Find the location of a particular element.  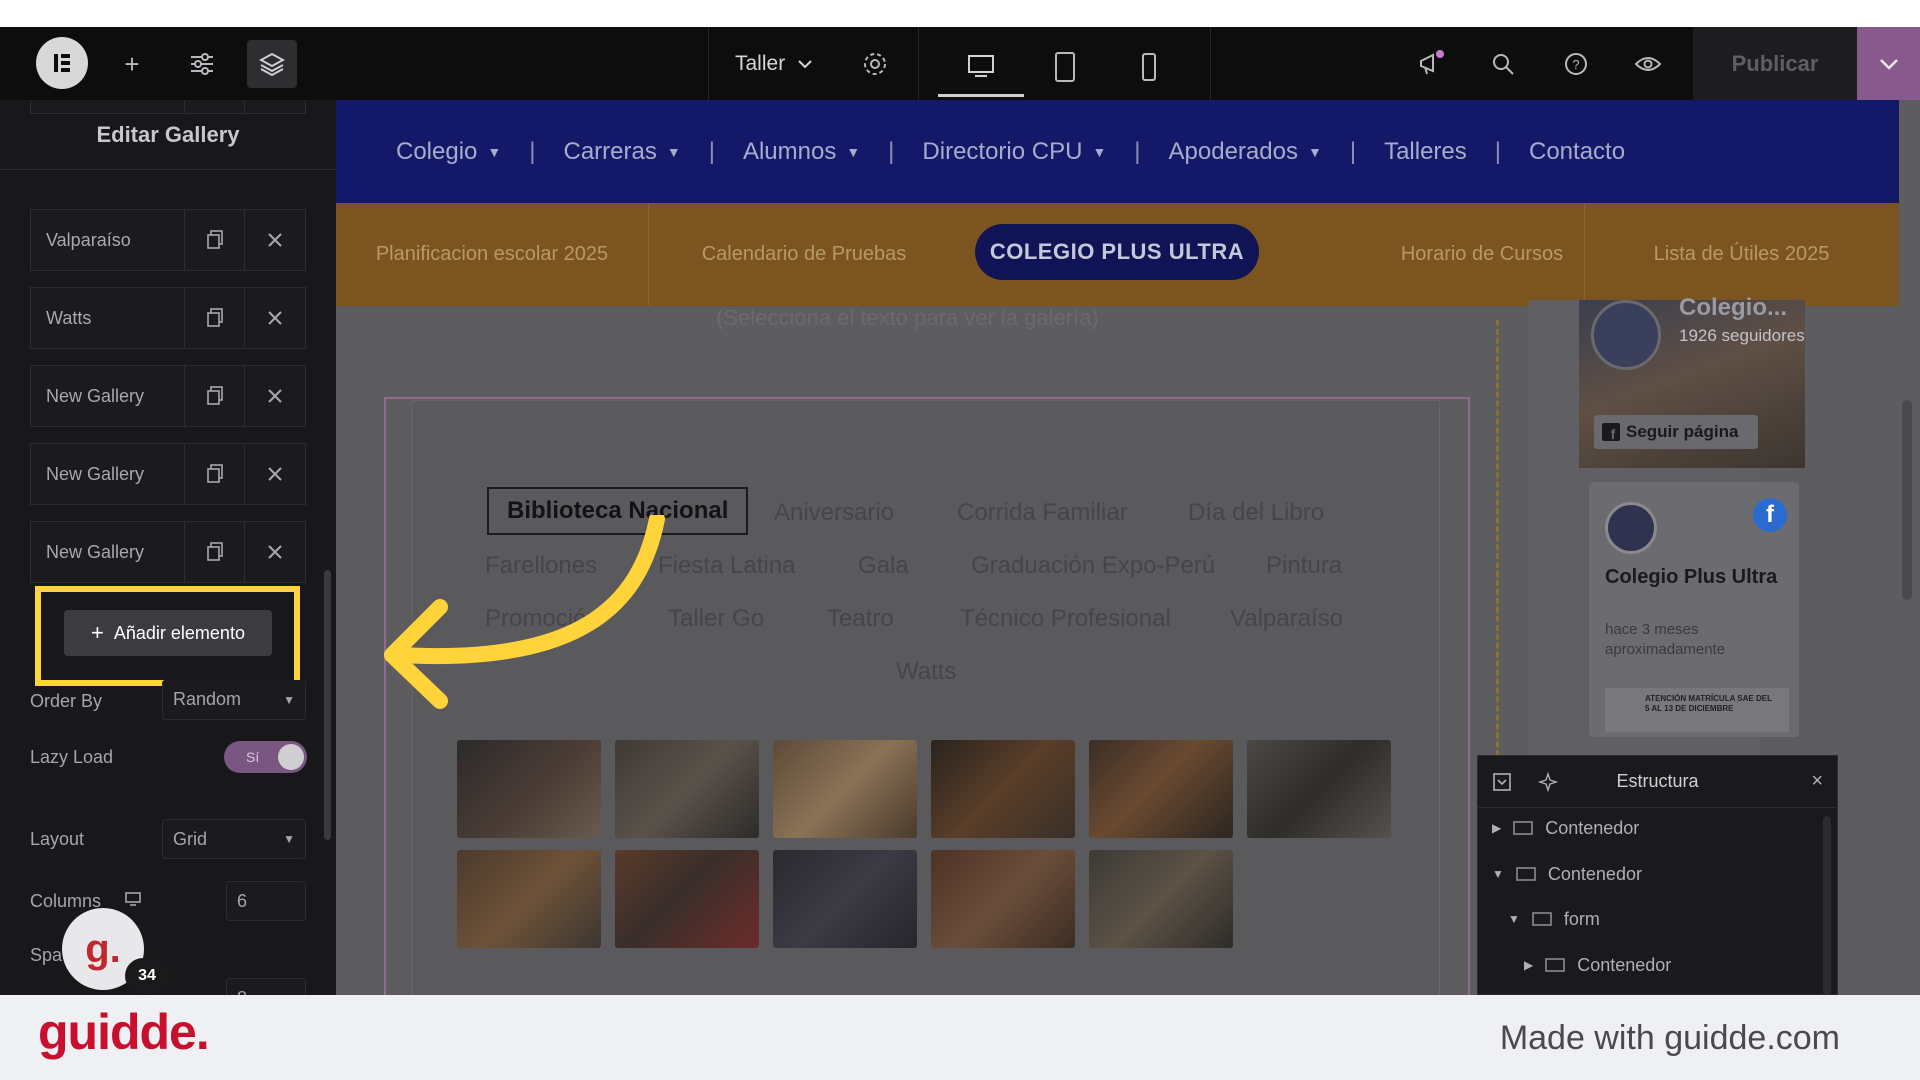

nav-item-talleres: Talleres is located at coordinates (1425, 152).